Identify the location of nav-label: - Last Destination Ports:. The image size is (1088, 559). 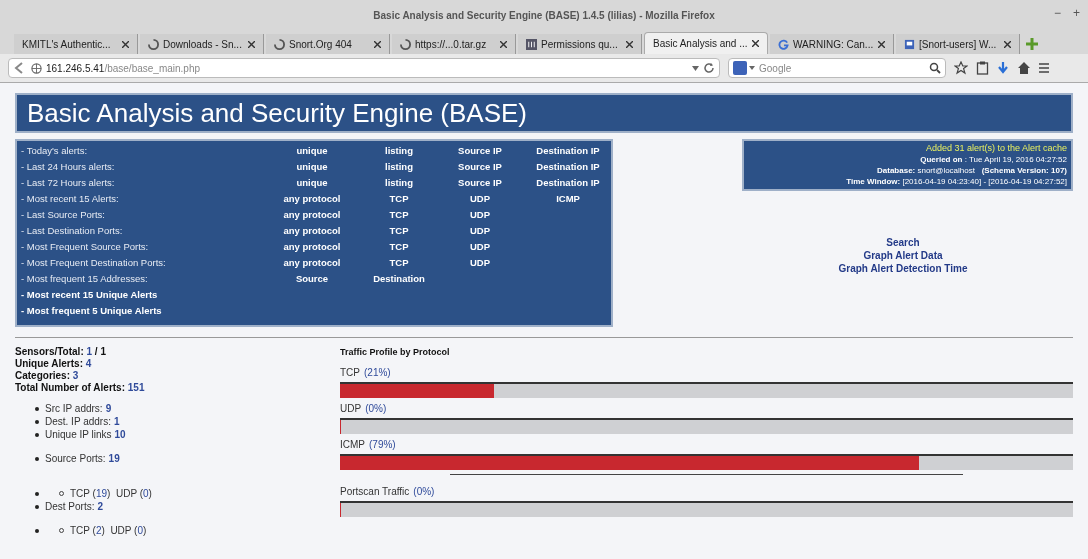
(72, 230).